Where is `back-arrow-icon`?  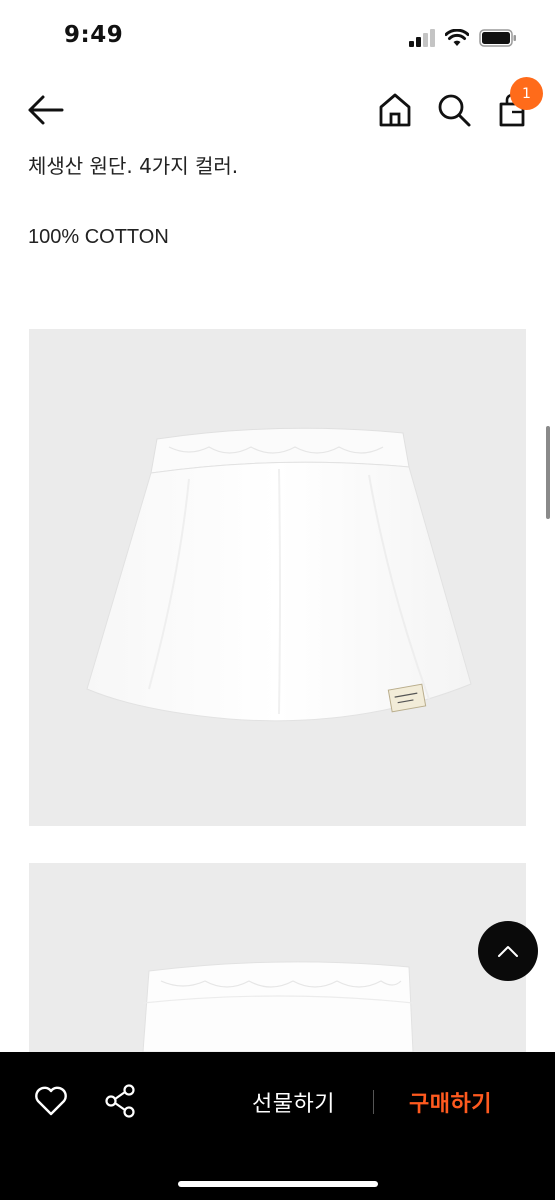
back-arrow-icon is located at coordinates (46, 110).